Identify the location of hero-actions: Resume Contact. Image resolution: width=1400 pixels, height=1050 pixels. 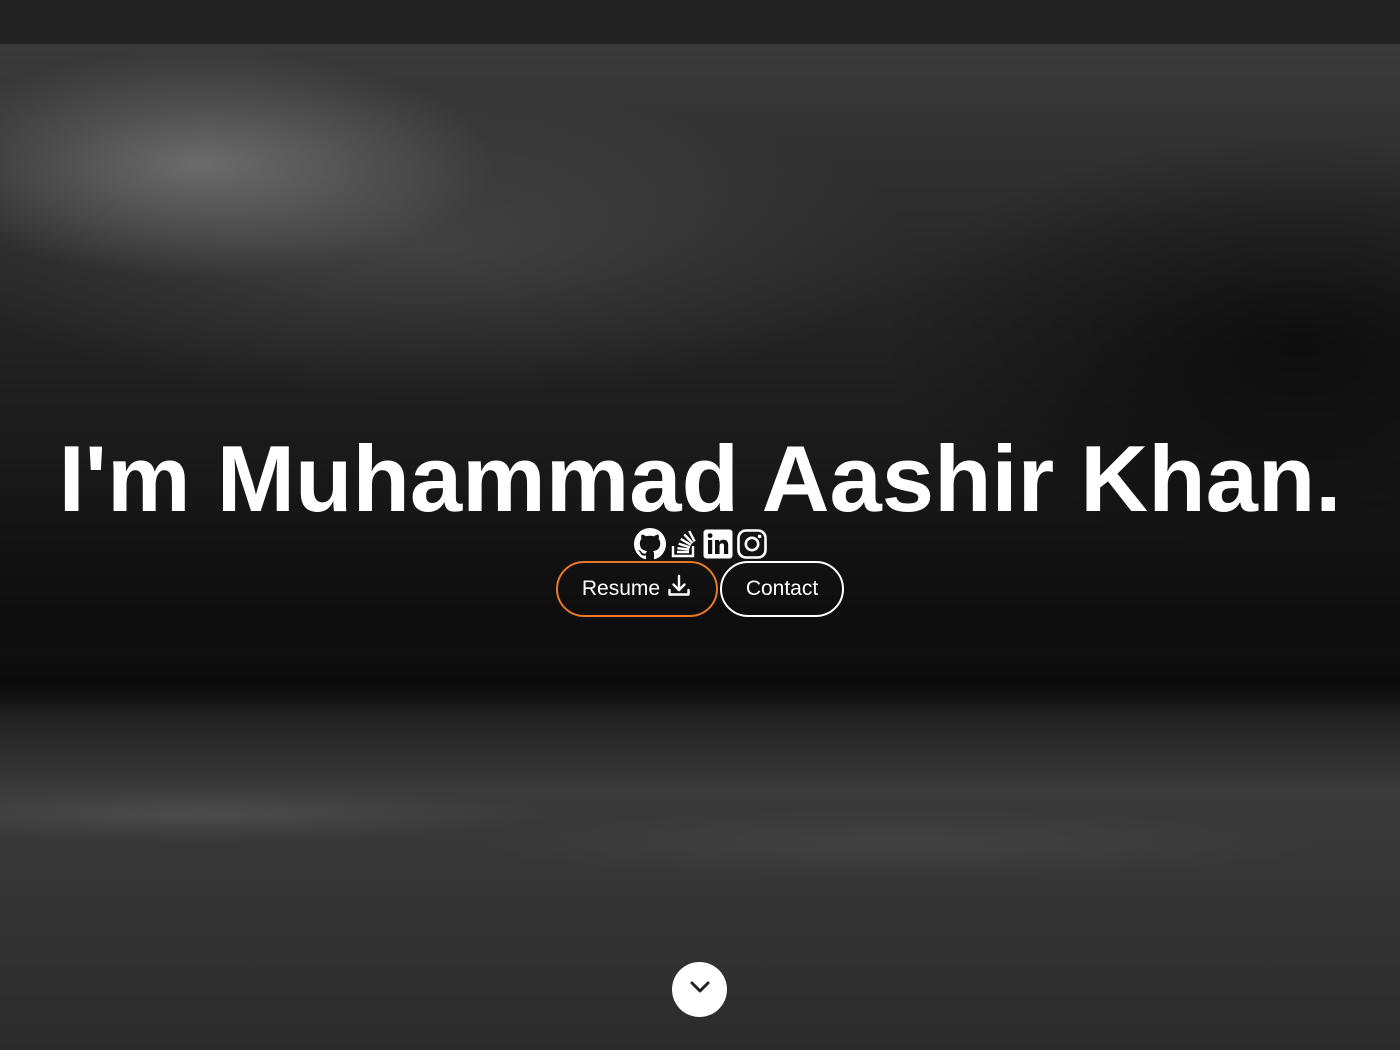
(700, 589).